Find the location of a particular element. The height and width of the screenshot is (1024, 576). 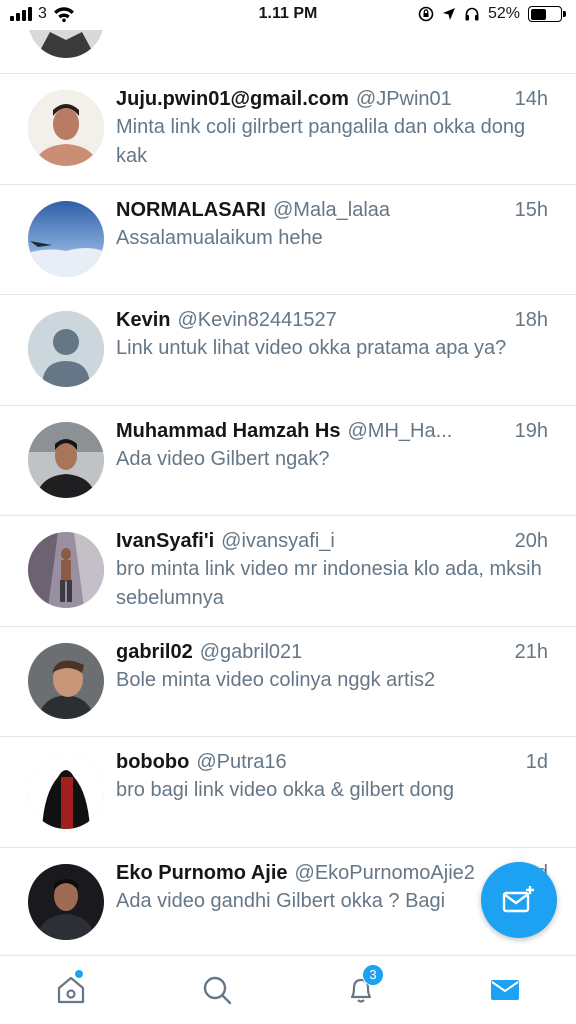

search-icon is located at coordinates (217, 990).